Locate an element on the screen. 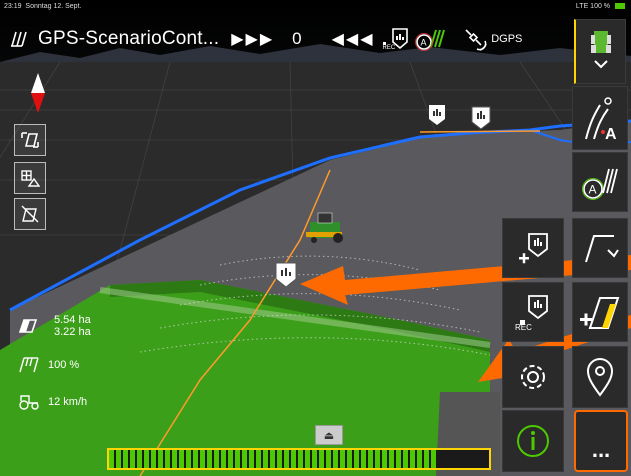  track-mode-a-button: A is located at coordinates (600, 118).